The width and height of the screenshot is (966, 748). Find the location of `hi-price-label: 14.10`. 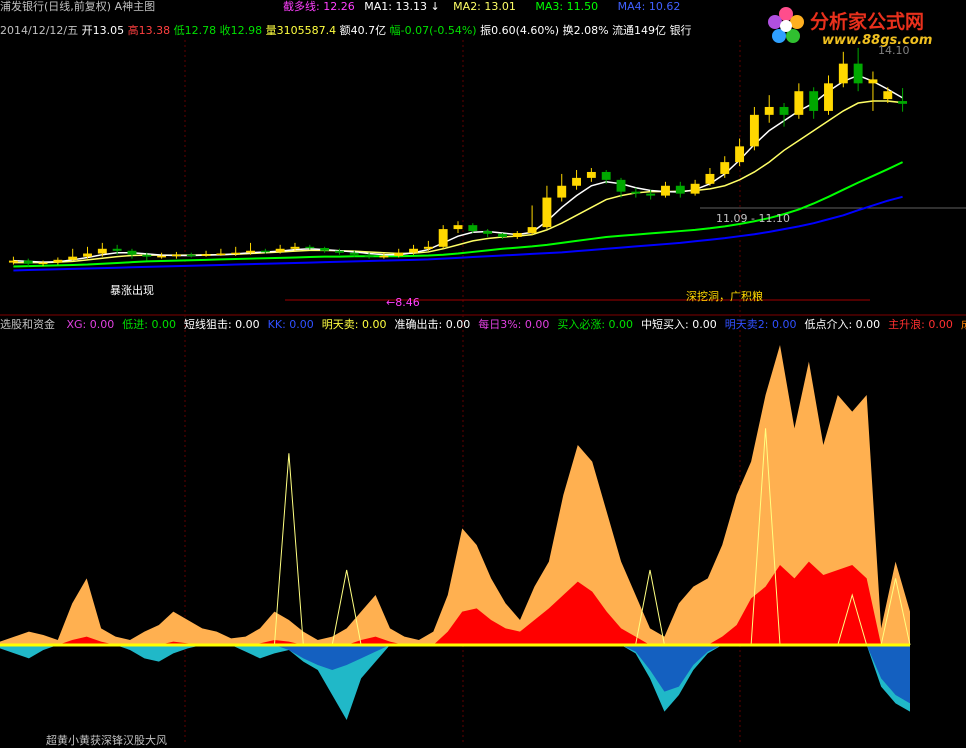

hi-price-label: 14.10 is located at coordinates (894, 50).